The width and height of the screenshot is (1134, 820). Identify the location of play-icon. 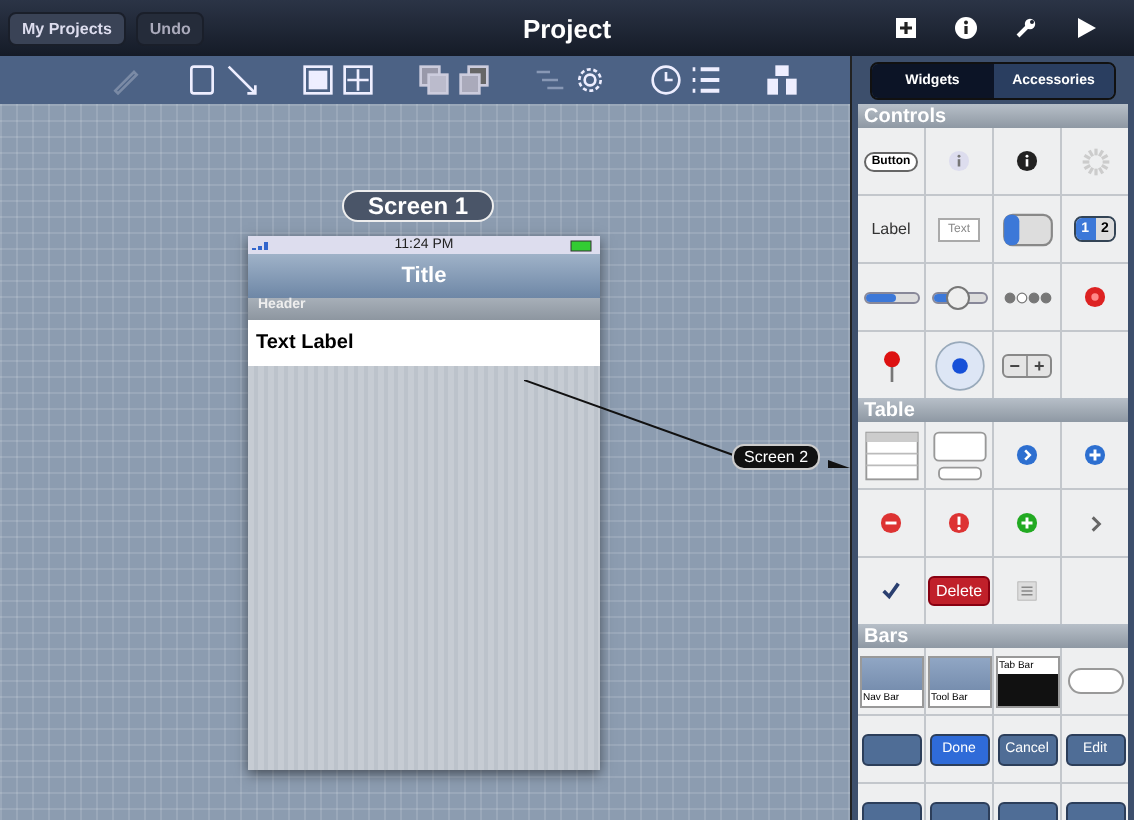
(1086, 28).